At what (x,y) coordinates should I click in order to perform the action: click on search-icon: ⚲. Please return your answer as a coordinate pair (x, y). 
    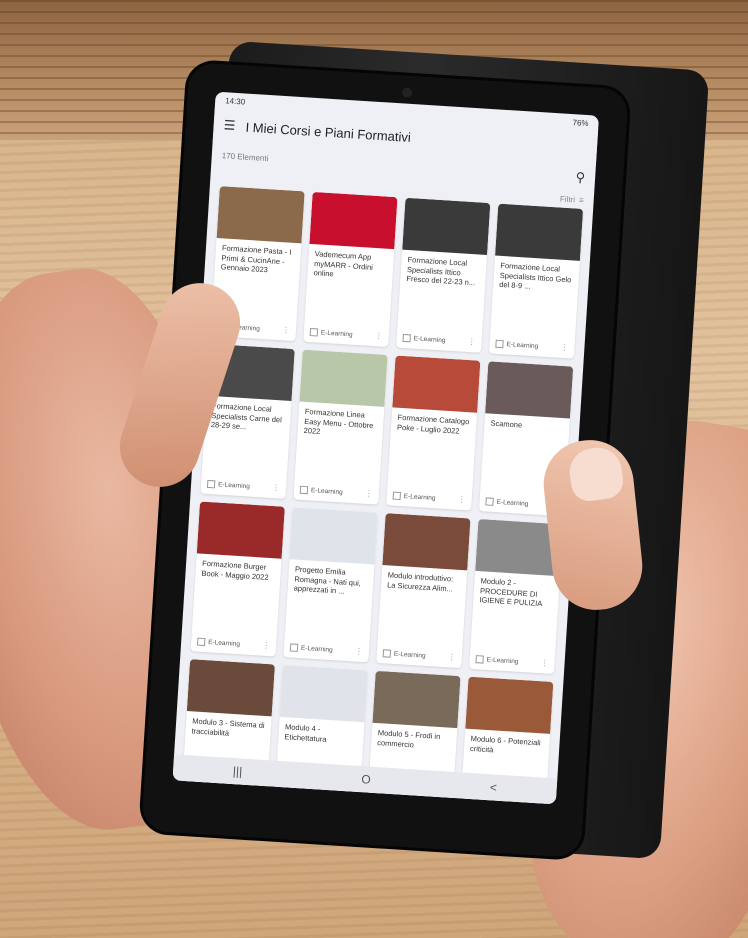
    Looking at the image, I should click on (580, 177).